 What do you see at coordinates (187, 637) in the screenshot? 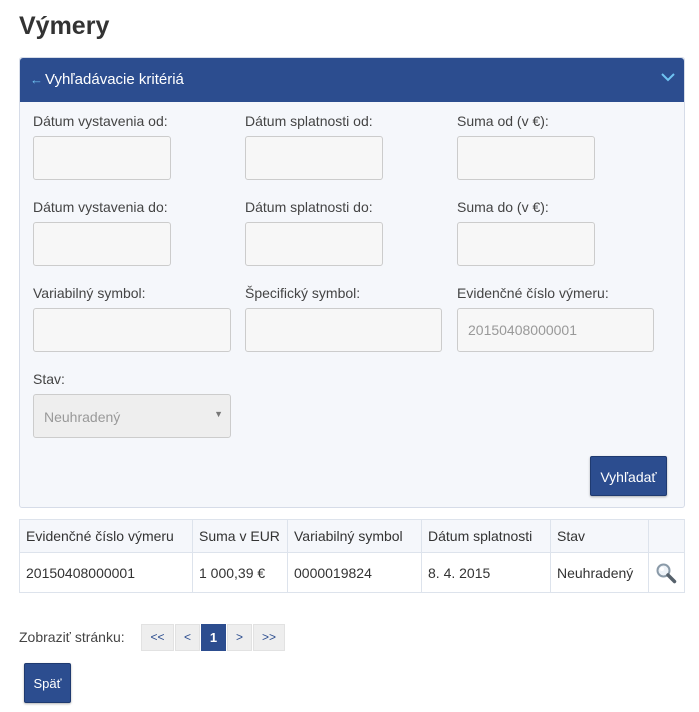
I see `pagination-prev: <` at bounding box center [187, 637].